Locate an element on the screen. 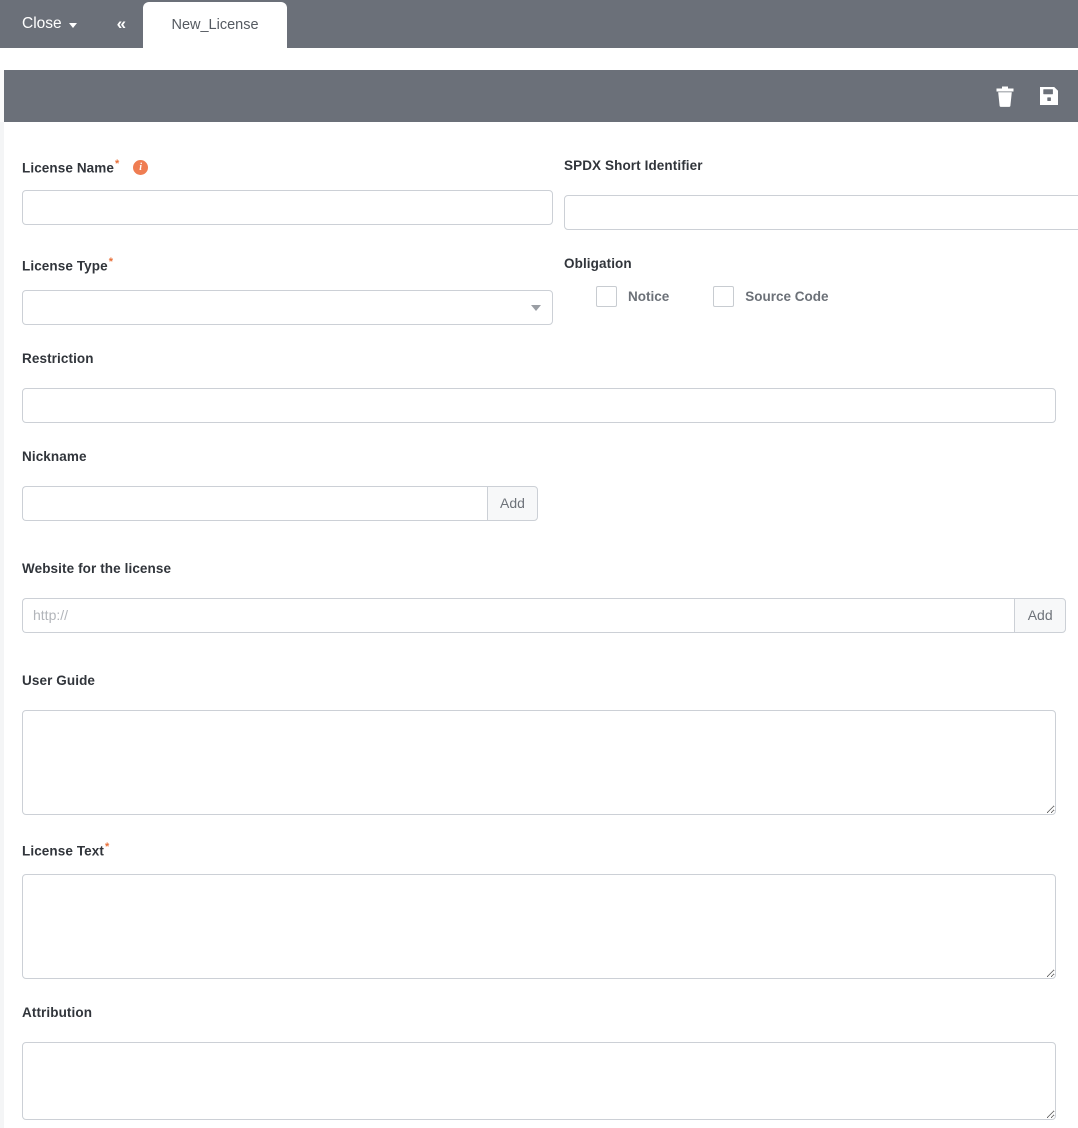 The width and height of the screenshot is (1078, 1128). nickname-input-group: Add is located at coordinates (280, 503).